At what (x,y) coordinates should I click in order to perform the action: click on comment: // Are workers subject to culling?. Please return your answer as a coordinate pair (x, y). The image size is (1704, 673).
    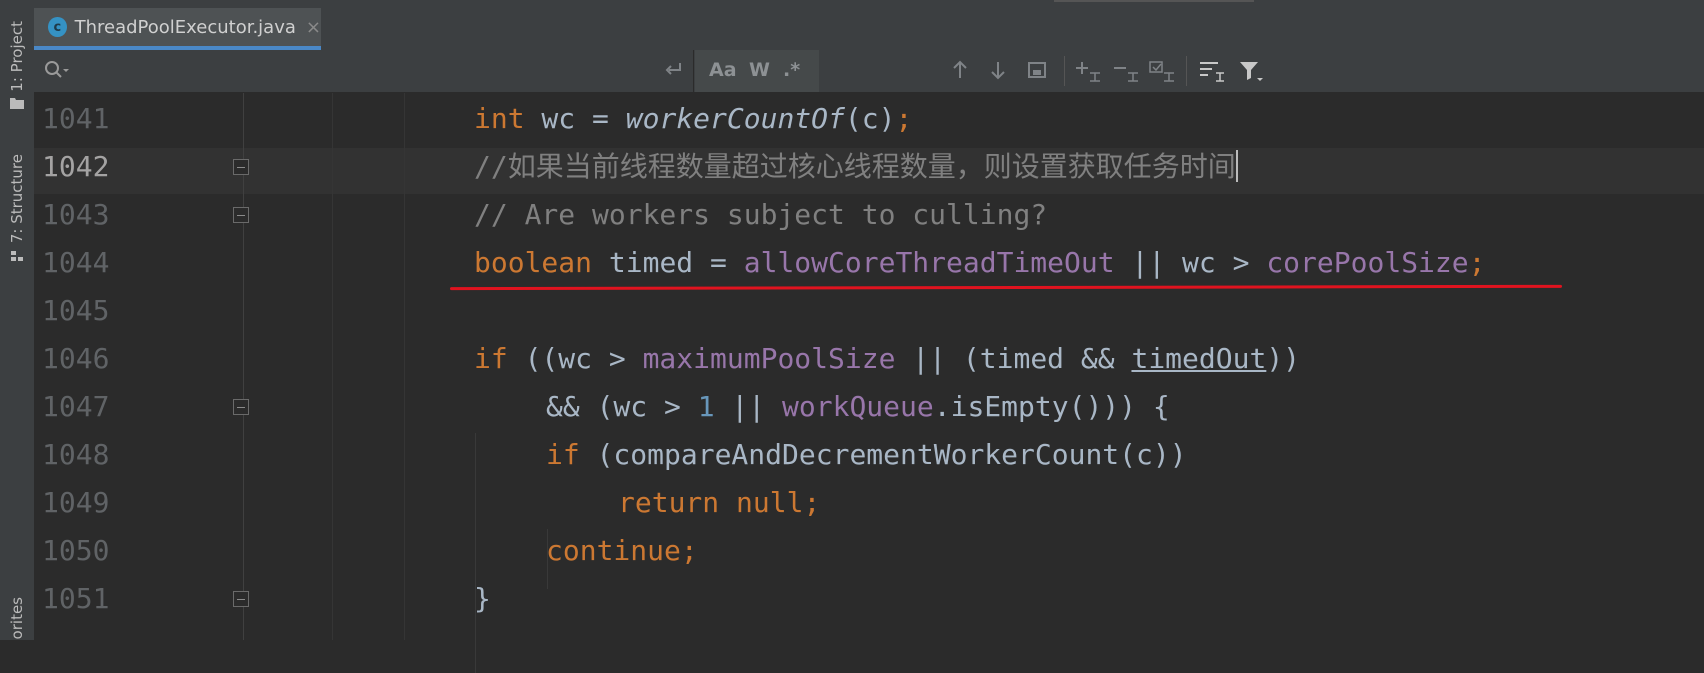
    Looking at the image, I should click on (761, 214).